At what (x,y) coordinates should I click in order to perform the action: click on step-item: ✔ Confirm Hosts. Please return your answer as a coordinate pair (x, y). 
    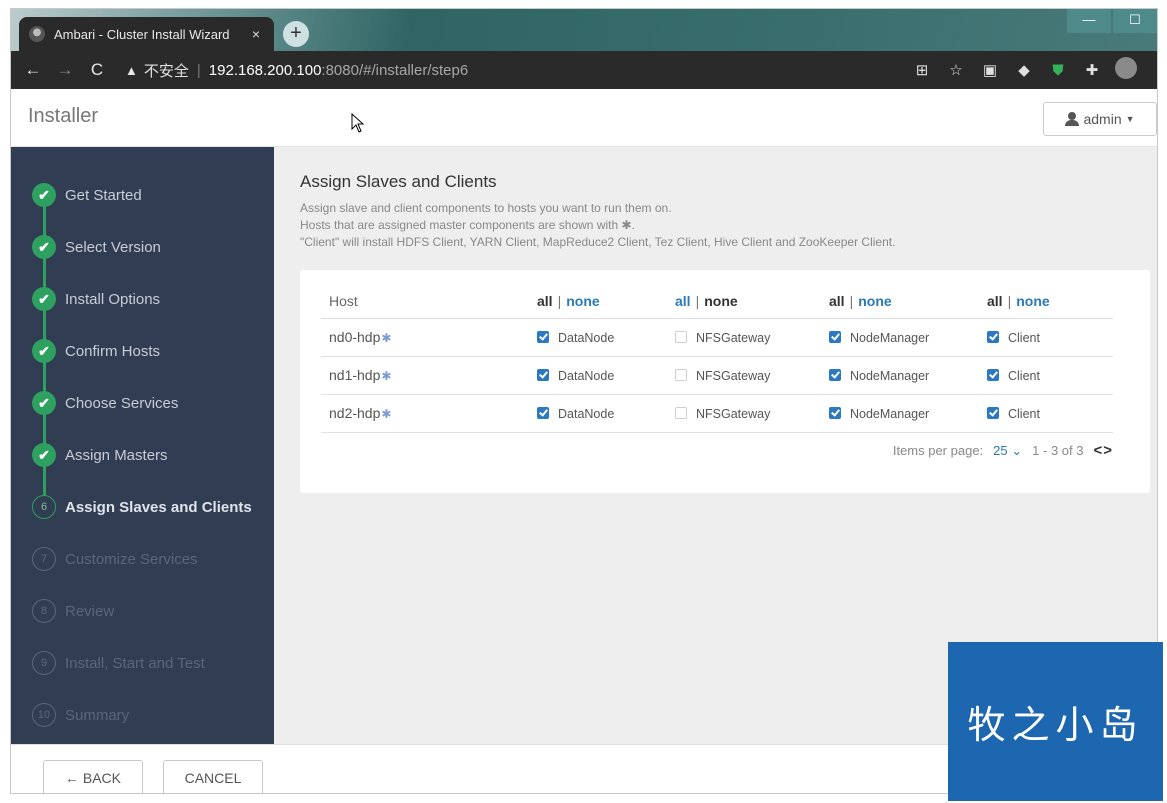
    Looking at the image, I should click on (142, 351).